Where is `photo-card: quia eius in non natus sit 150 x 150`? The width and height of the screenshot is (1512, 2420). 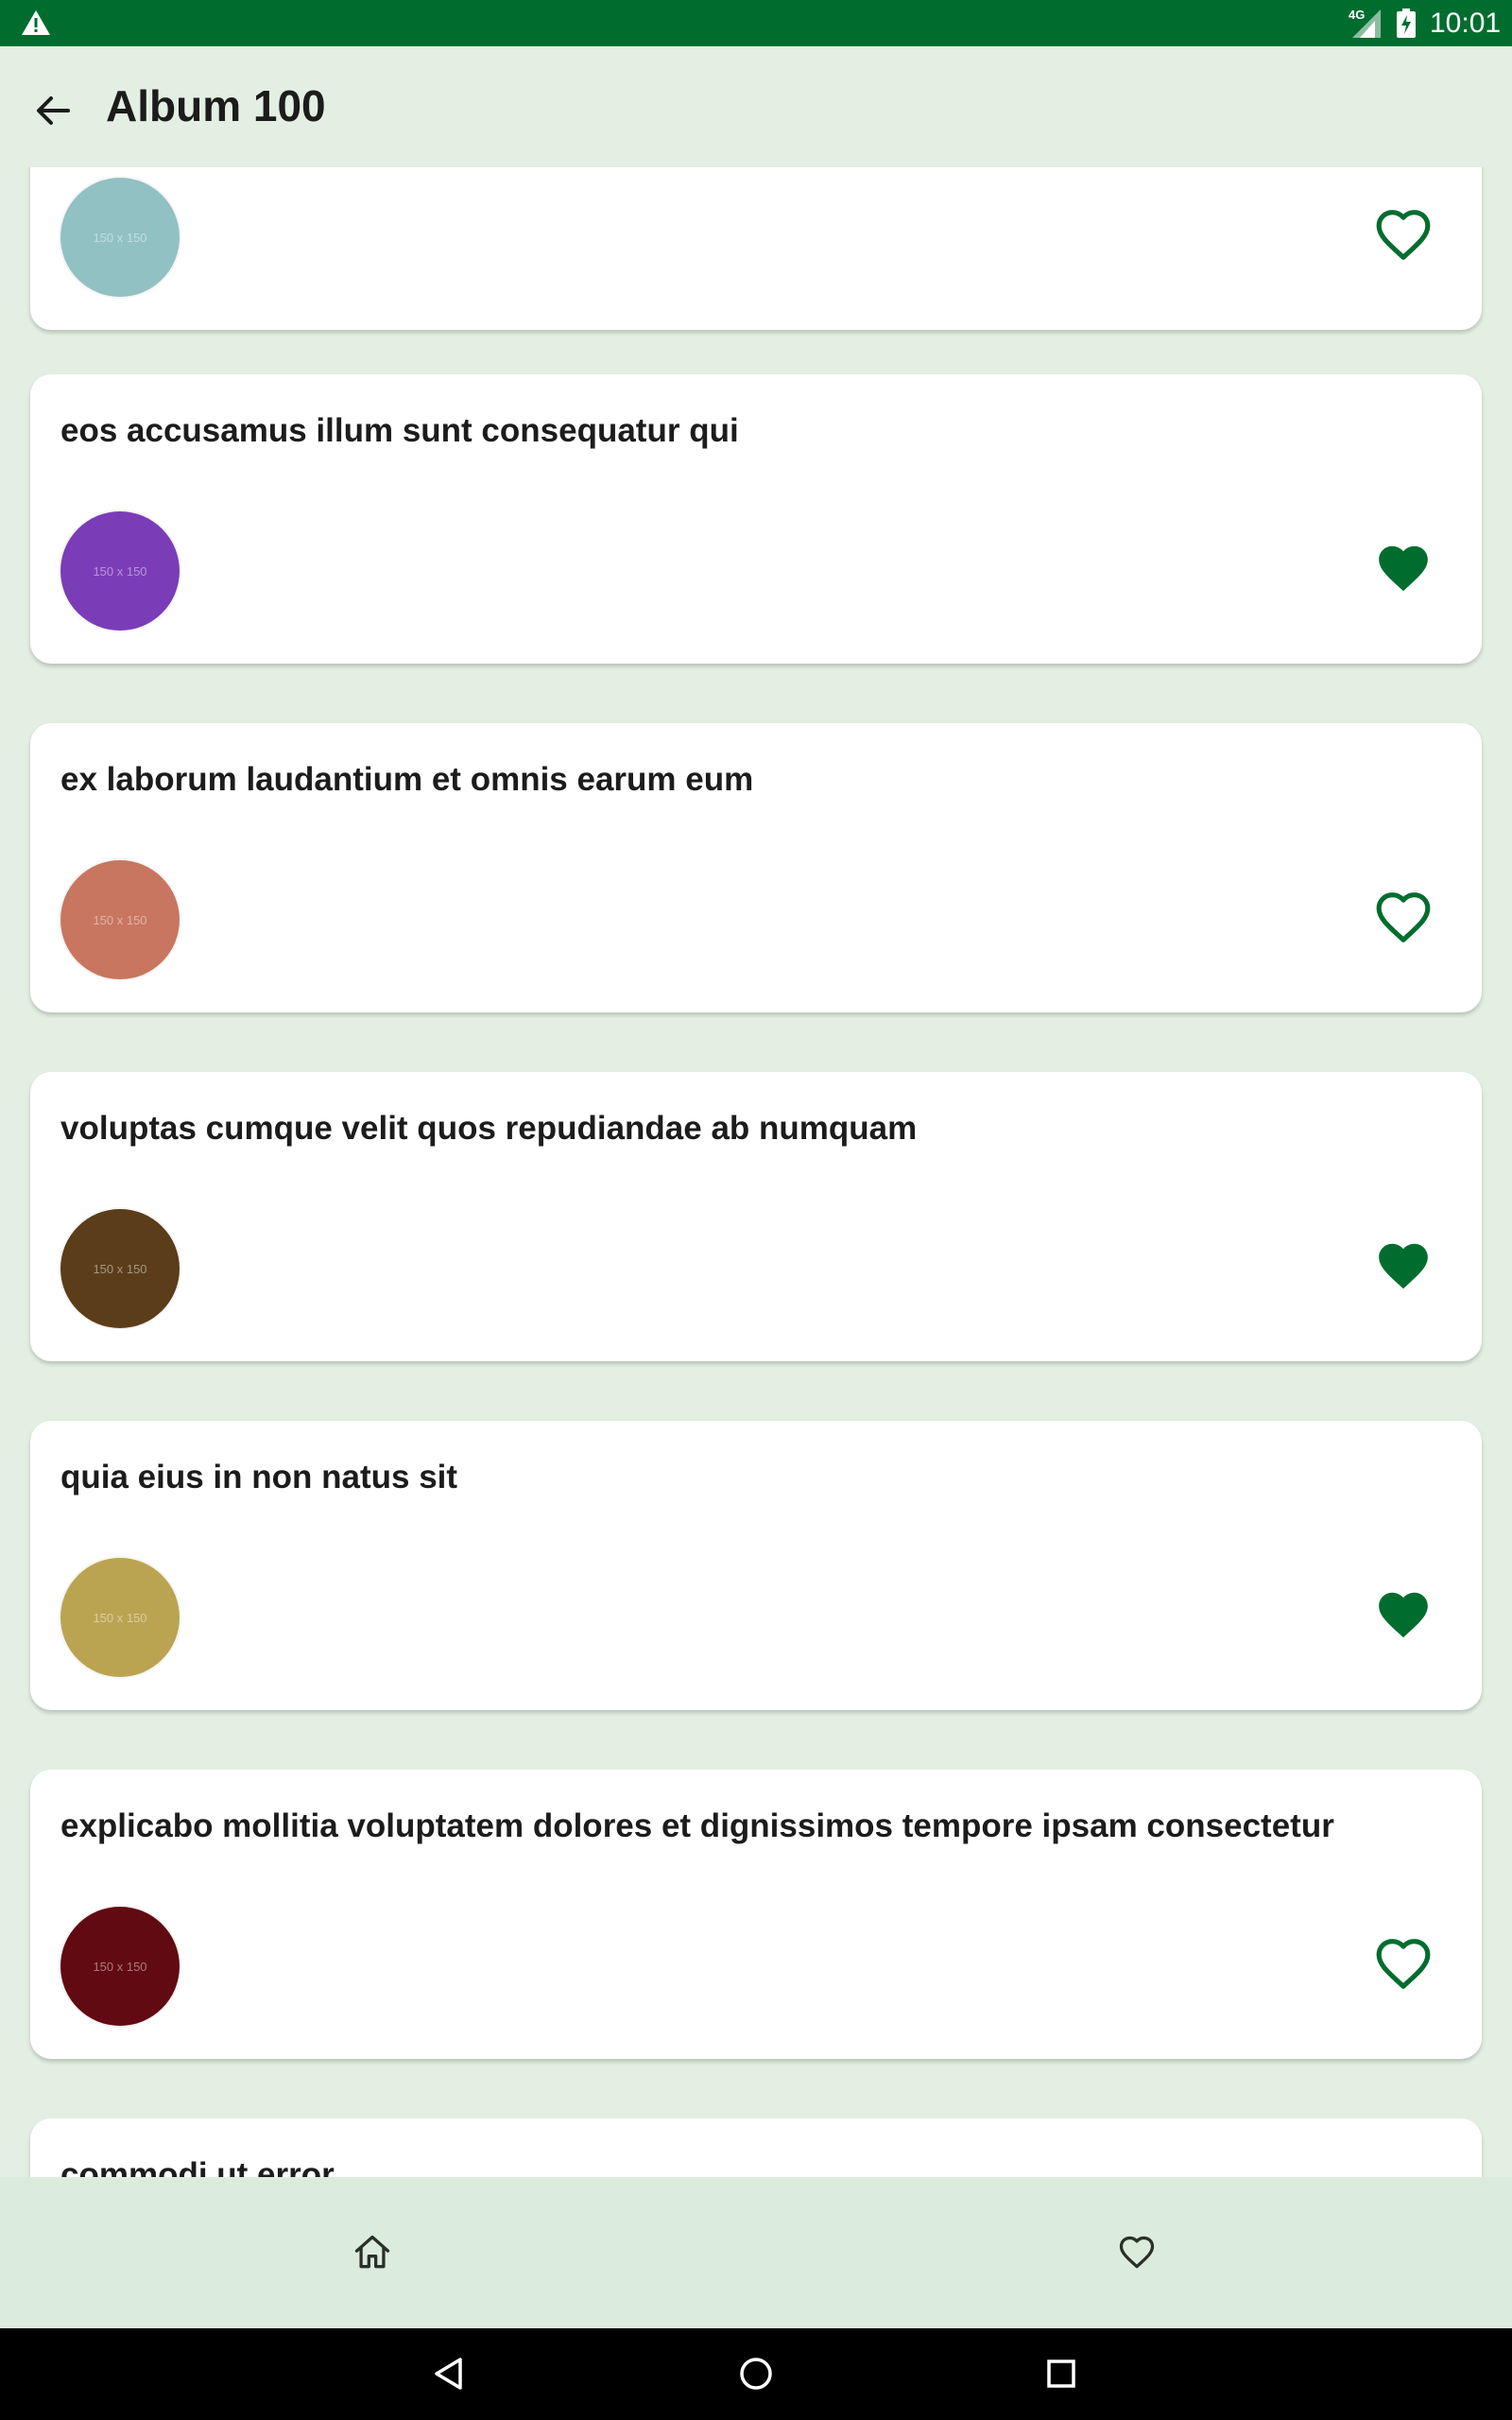 photo-card: quia eius in non natus sit 150 x 150 is located at coordinates (756, 1566).